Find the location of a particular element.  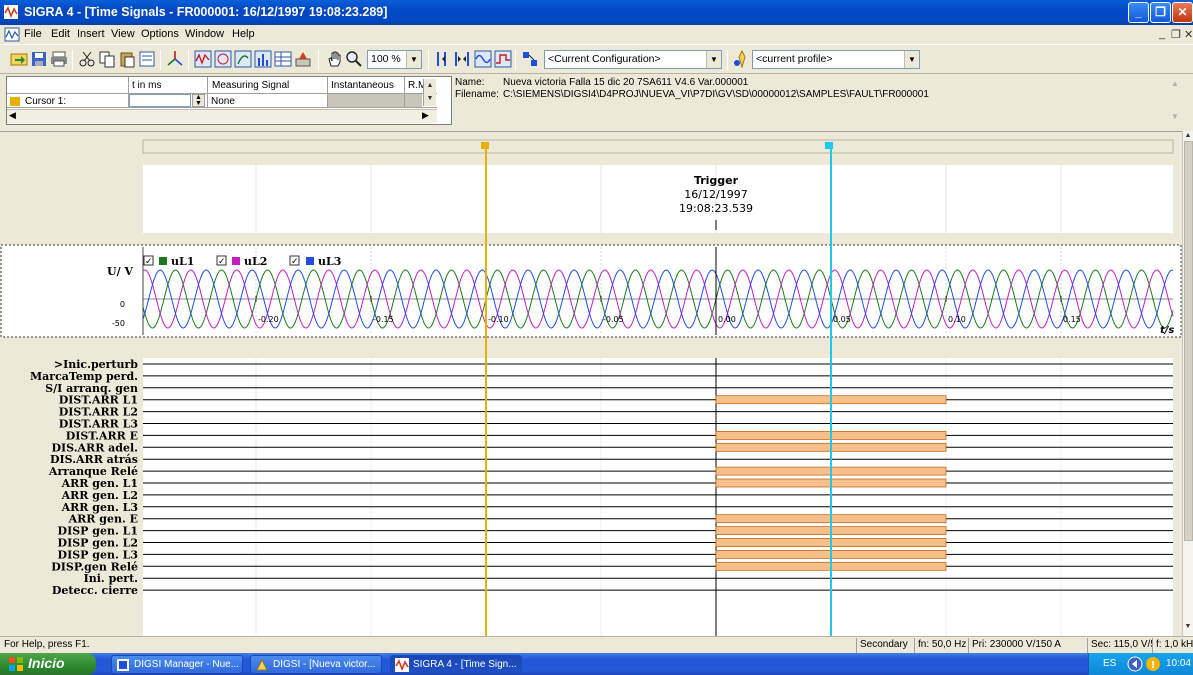

scroll-right-icon: ▶ is located at coordinates (425, 115).